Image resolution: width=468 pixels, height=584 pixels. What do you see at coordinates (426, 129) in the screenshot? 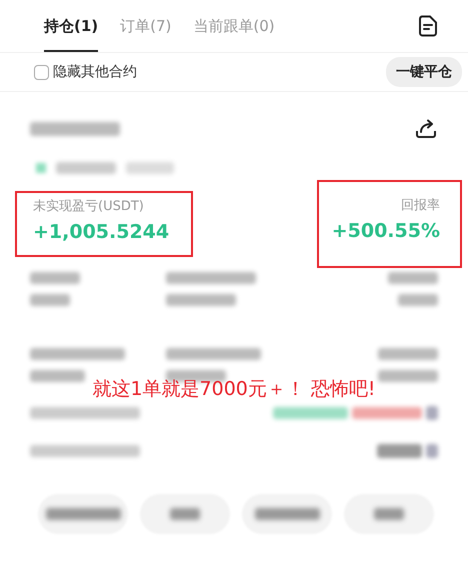
I see `share-icon` at bounding box center [426, 129].